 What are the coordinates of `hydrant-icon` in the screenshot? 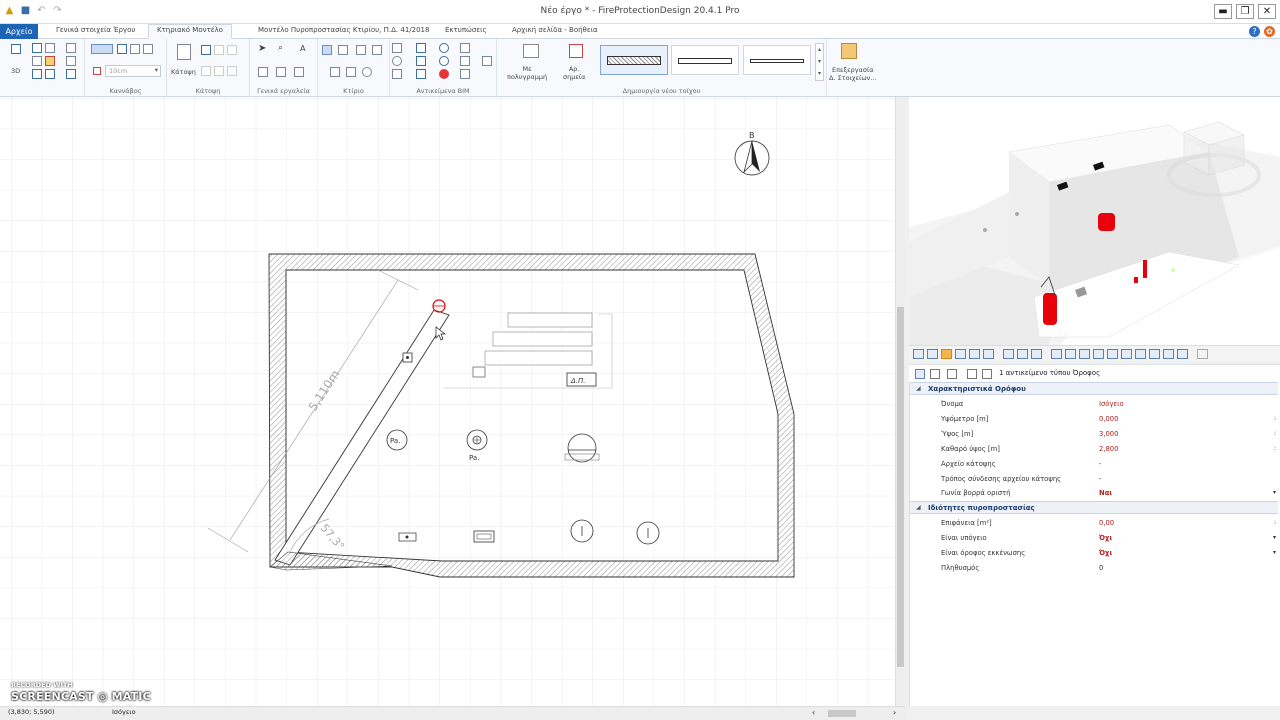 It's located at (465, 61).